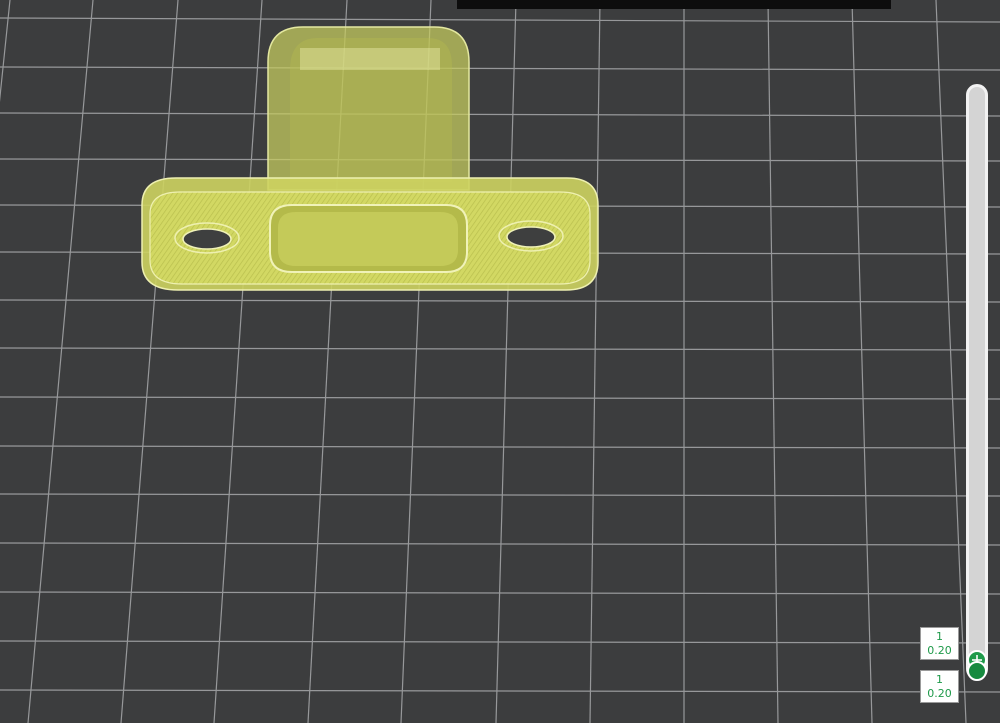  What do you see at coordinates (939, 679) in the screenshot?
I see `lower-layer-number: 1` at bounding box center [939, 679].